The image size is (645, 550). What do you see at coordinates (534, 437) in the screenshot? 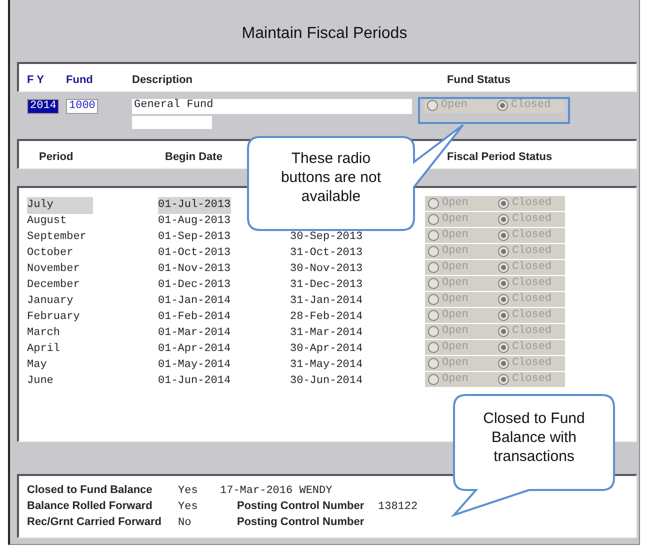
I see `callout-text: Closed to Fund Balance with transactions` at bounding box center [534, 437].